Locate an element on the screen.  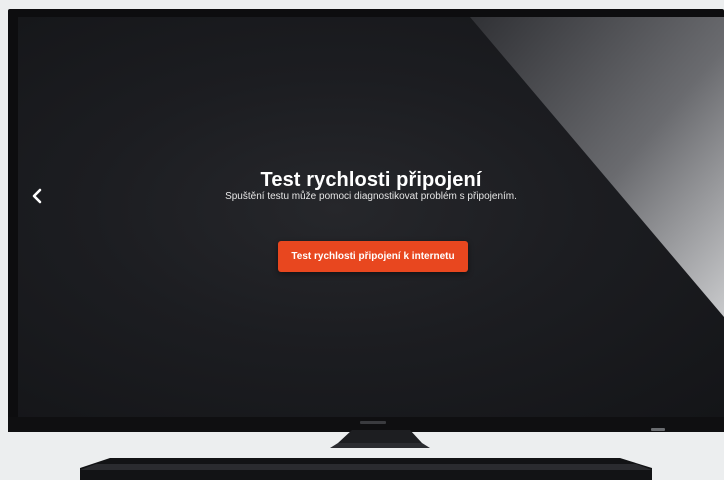
back-button is located at coordinates (37, 197).